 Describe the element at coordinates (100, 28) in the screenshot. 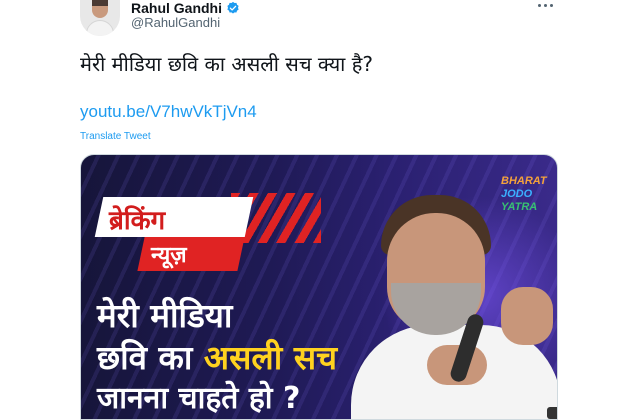

I see `avatar-shirt` at that location.